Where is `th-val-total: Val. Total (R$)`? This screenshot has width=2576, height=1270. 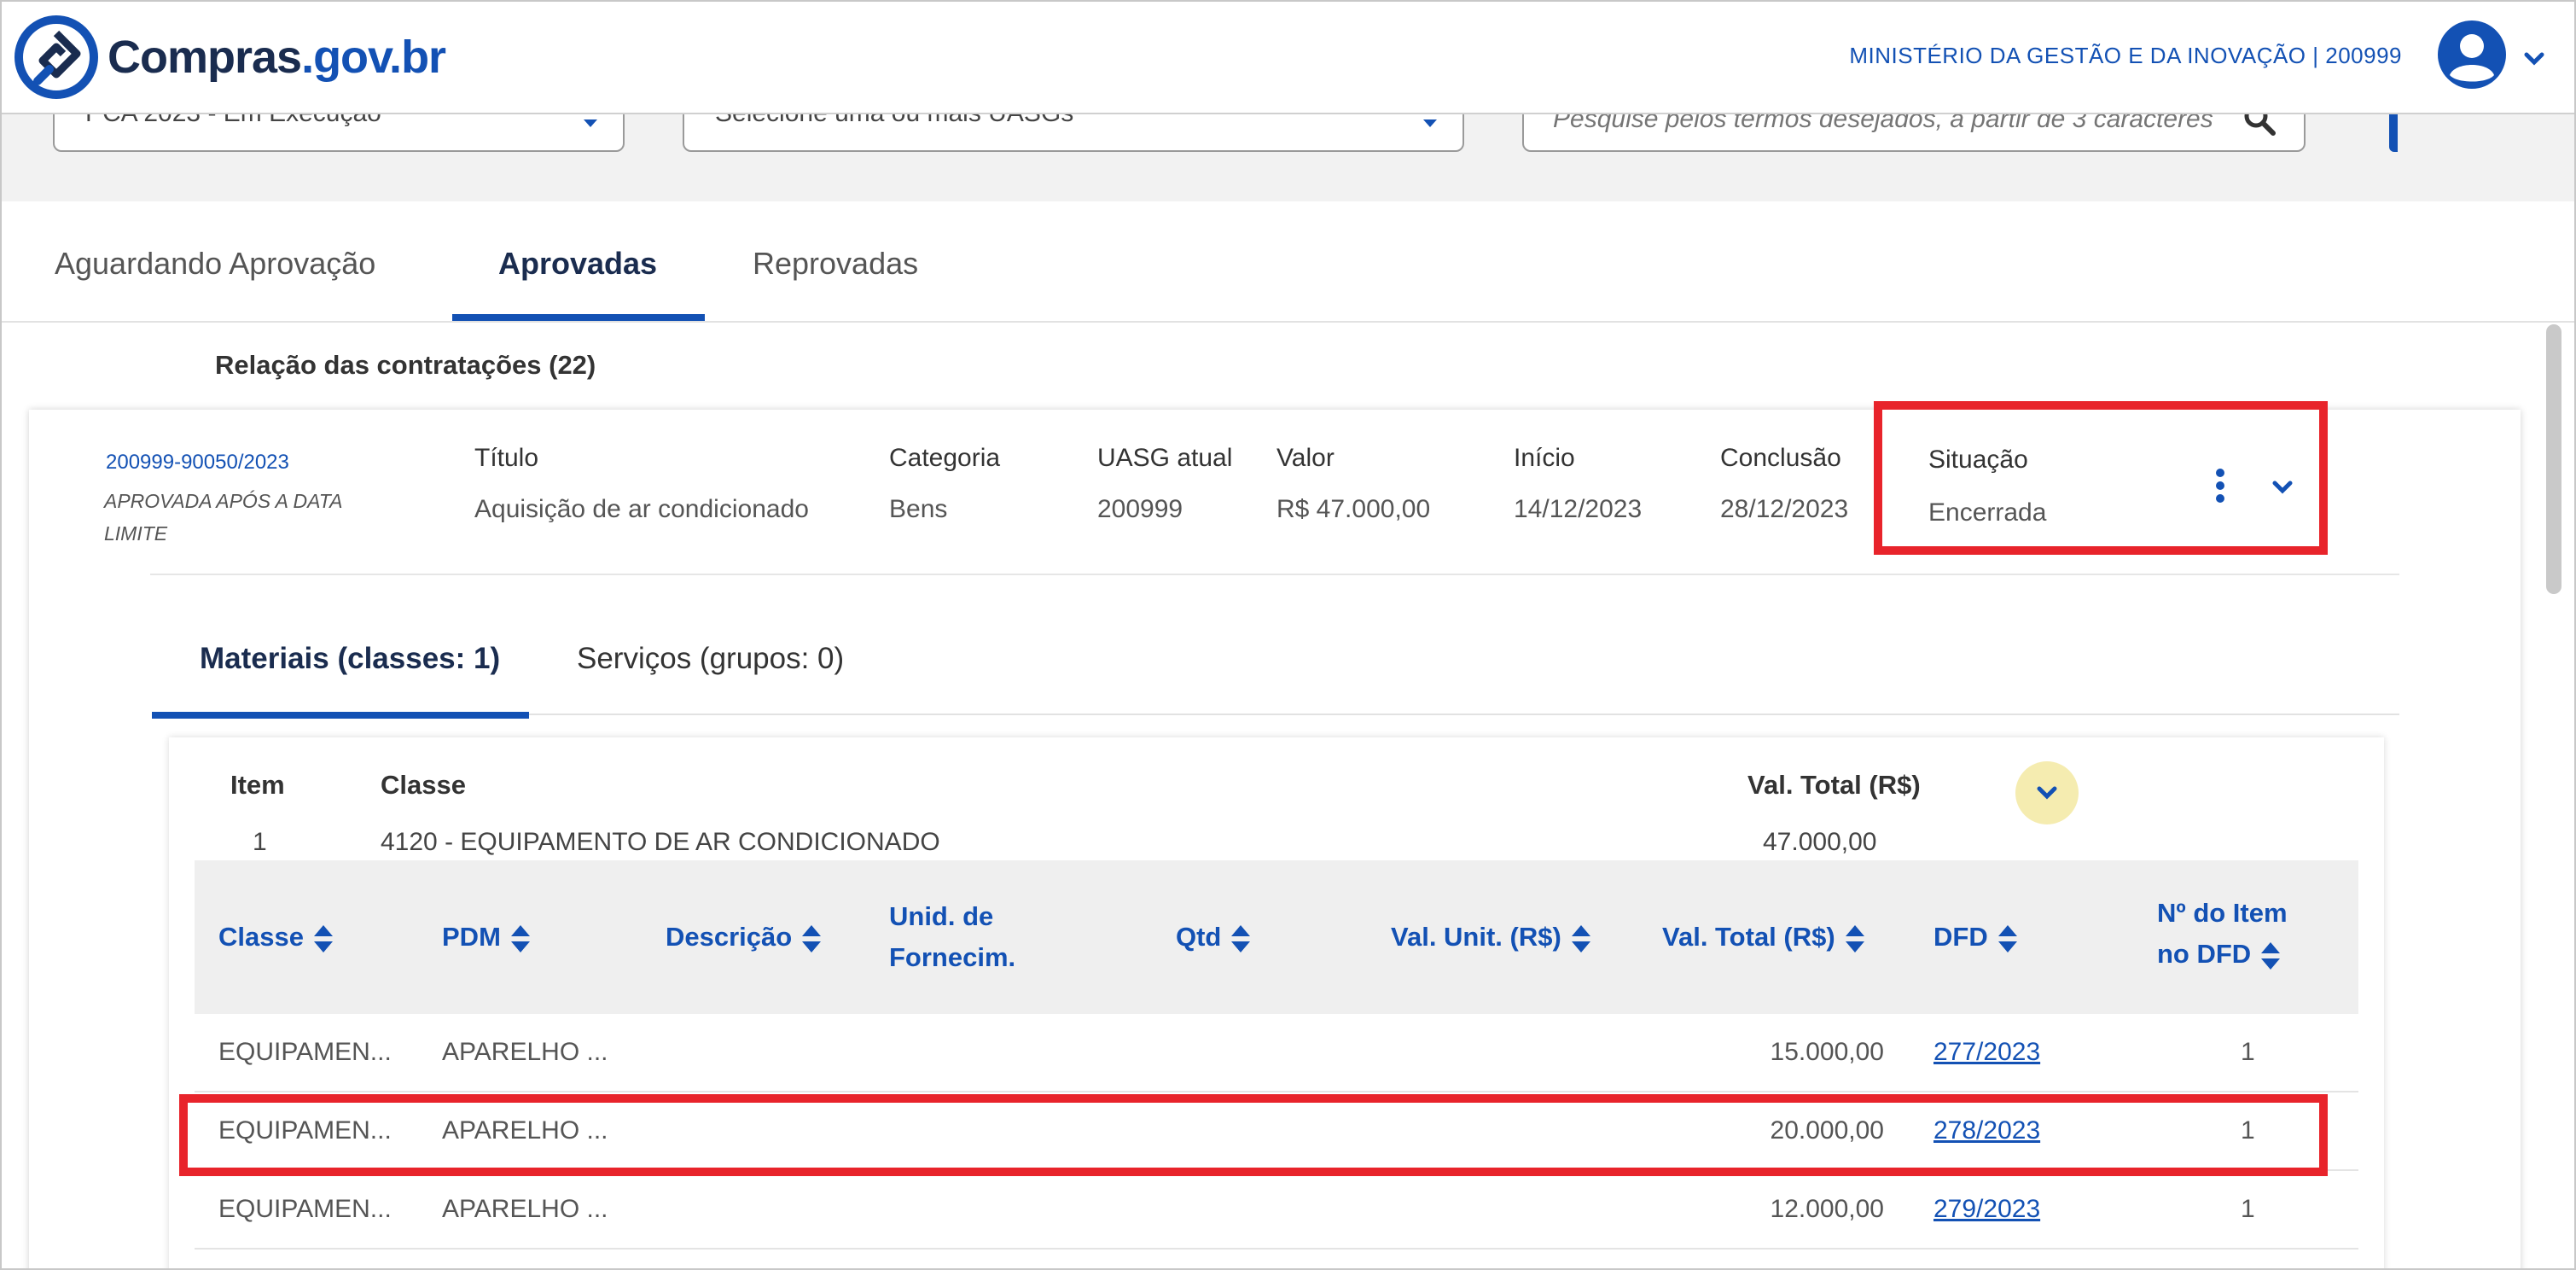 th-val-total: Val. Total (R$) is located at coordinates (1764, 938).